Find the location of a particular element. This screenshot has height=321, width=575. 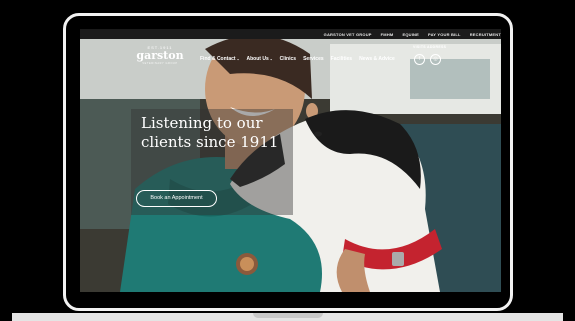

nav-item-news-advice: News & Advice is located at coordinates (377, 59).